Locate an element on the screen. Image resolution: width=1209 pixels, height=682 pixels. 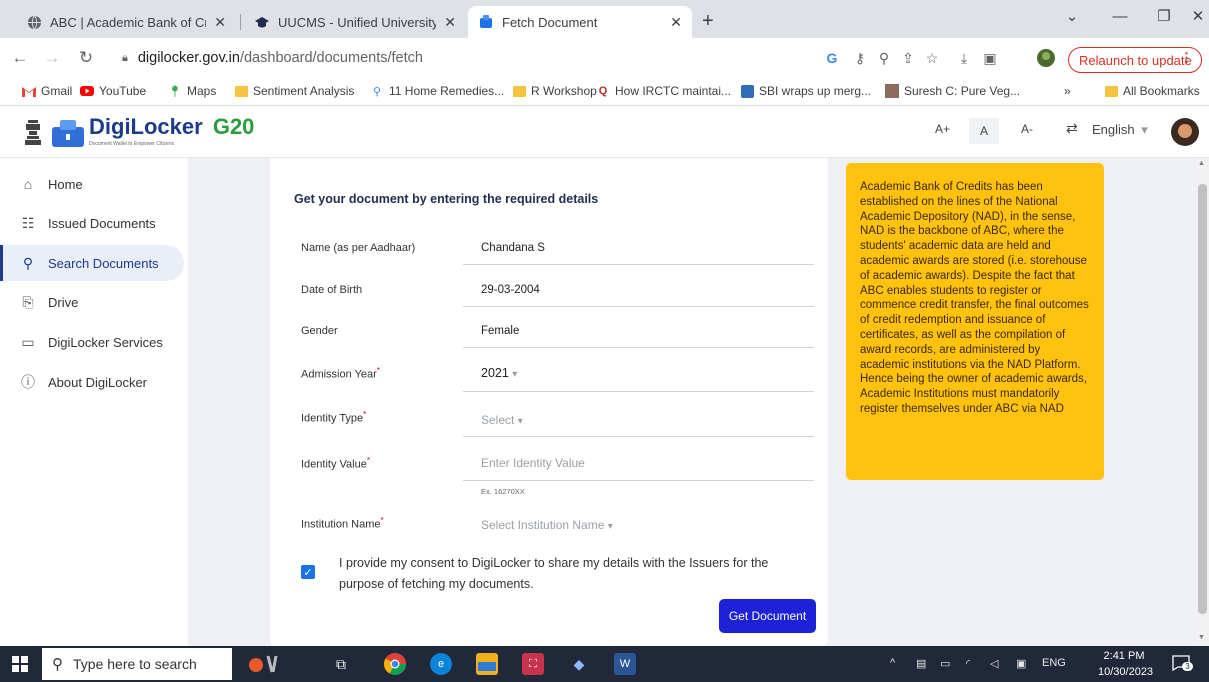
scroll-up-arrow-icon: ▲ is located at coordinates (1201, 163).